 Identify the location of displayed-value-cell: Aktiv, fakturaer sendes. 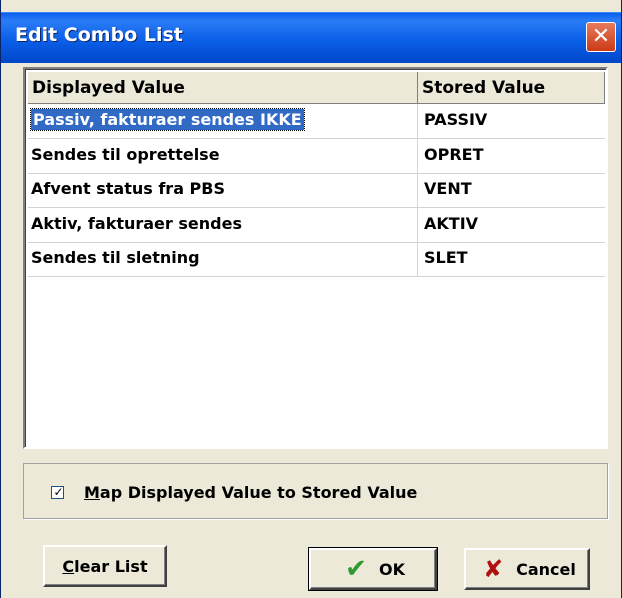
(223, 225).